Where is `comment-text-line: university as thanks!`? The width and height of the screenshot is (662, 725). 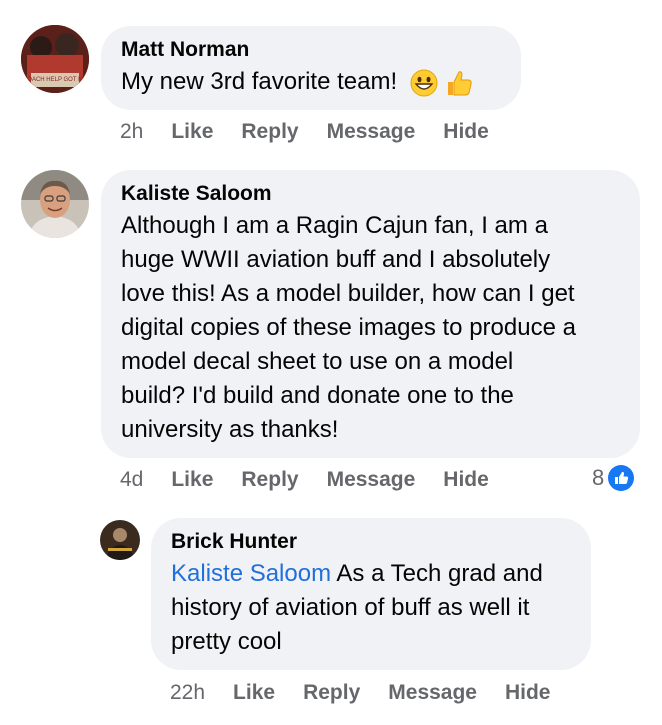 comment-text-line: university as thanks! is located at coordinates (230, 429).